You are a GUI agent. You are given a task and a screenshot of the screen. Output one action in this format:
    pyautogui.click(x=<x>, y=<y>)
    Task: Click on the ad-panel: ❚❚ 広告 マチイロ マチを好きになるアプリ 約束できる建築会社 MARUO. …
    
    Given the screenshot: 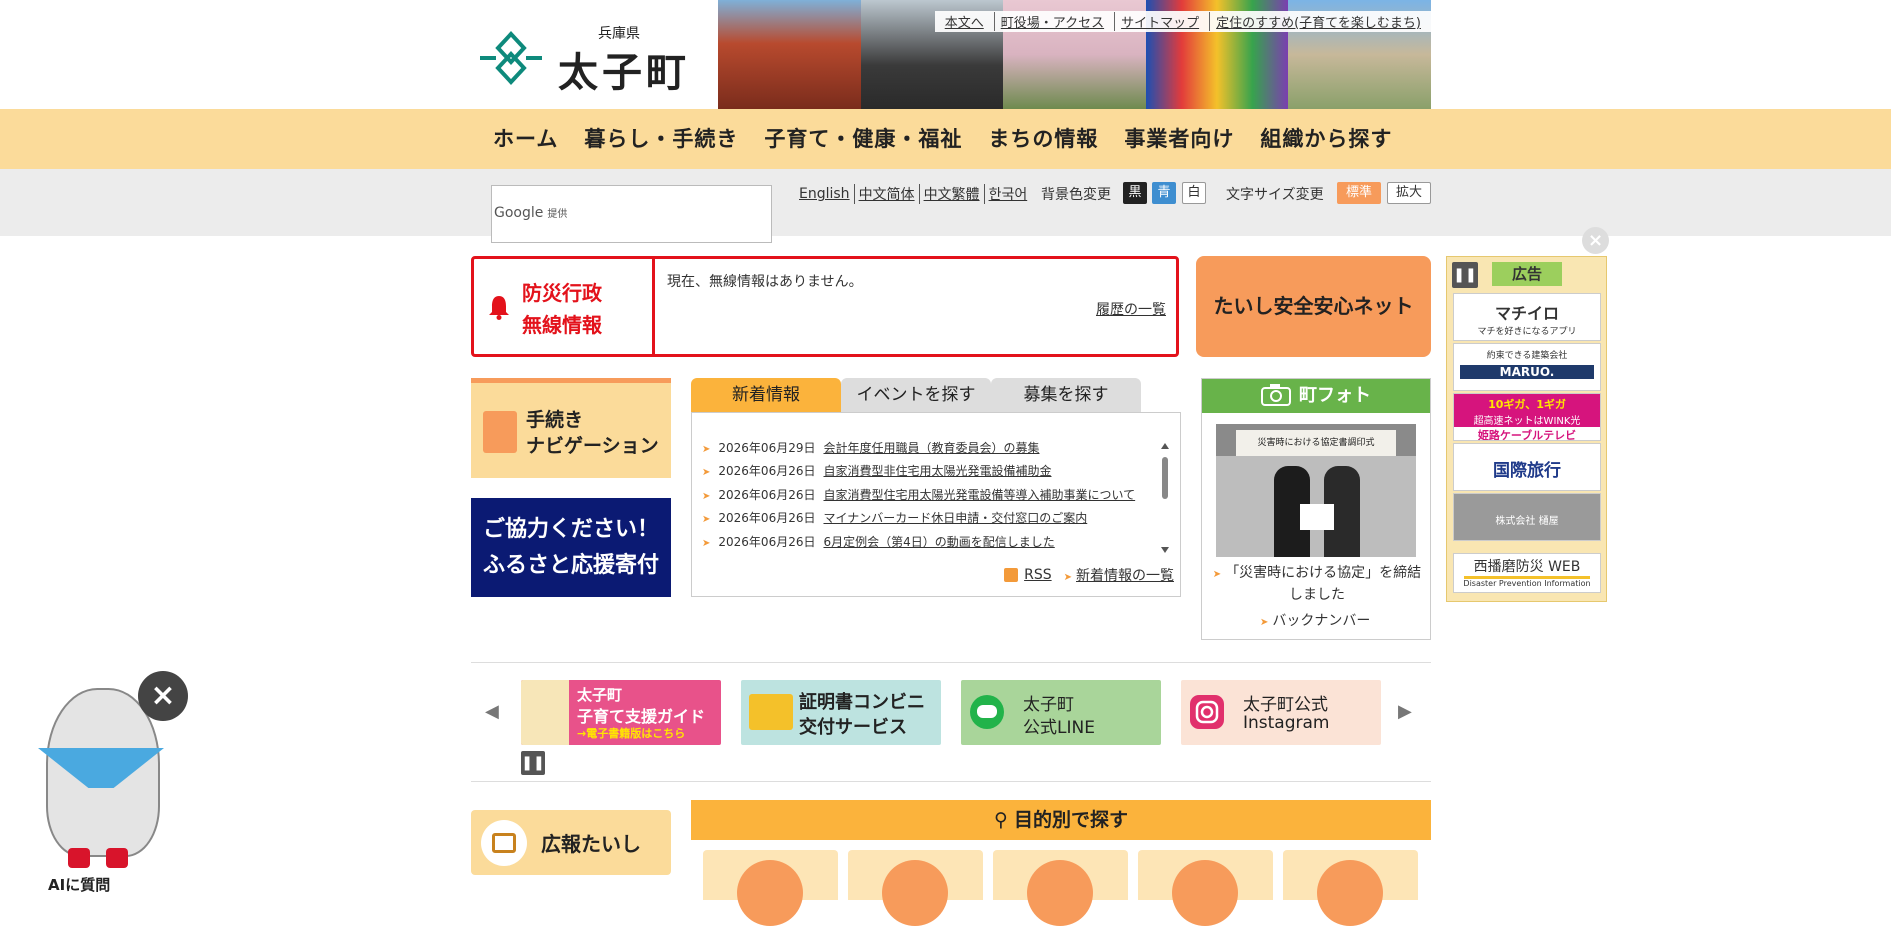 What is the action you would take?
    pyautogui.click(x=1526, y=429)
    